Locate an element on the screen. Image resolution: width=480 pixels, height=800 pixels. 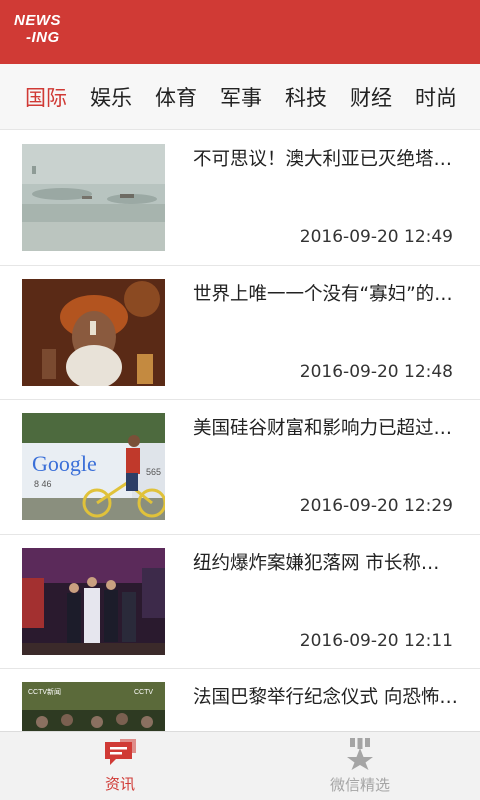
nav-wechat-label: 微信精选 is located at coordinates (359, 785).